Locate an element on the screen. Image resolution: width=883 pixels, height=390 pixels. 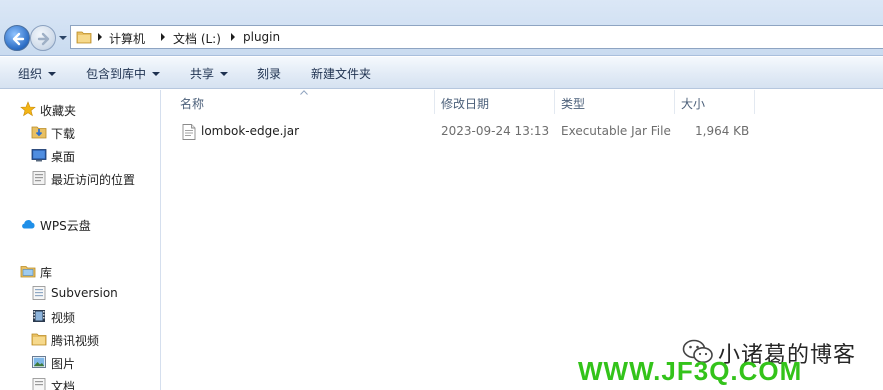
arrow-right-icon is located at coordinates (43, 39).